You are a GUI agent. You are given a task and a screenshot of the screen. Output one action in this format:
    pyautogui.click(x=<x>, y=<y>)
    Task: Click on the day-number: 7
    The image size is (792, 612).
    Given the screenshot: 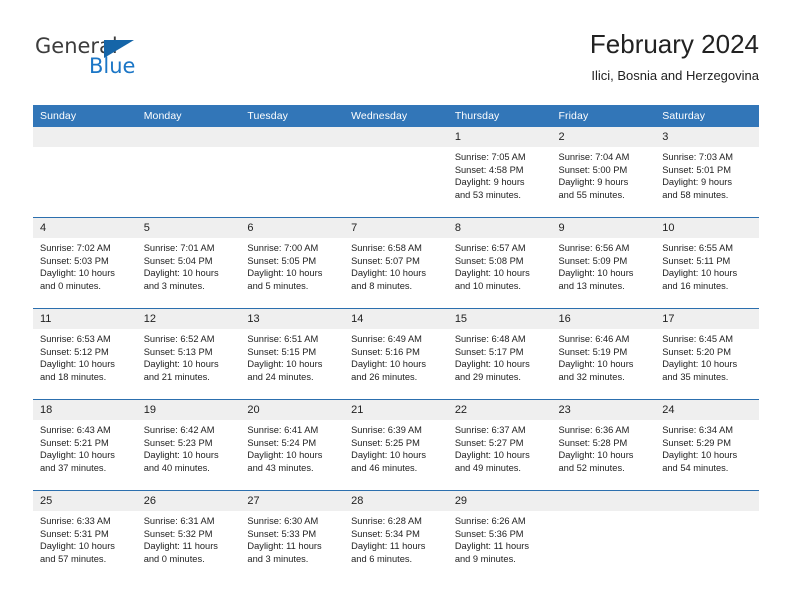 What is the action you would take?
    pyautogui.click(x=396, y=228)
    